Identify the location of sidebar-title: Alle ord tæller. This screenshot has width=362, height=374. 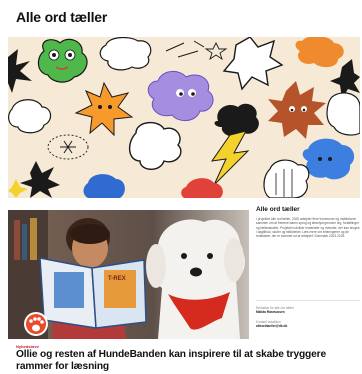
(278, 209).